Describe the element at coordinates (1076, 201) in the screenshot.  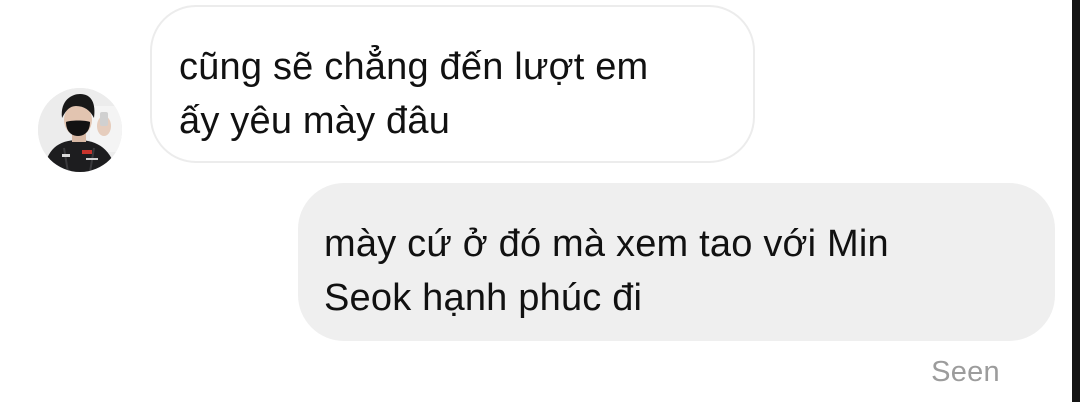
I see `screen-edge` at that location.